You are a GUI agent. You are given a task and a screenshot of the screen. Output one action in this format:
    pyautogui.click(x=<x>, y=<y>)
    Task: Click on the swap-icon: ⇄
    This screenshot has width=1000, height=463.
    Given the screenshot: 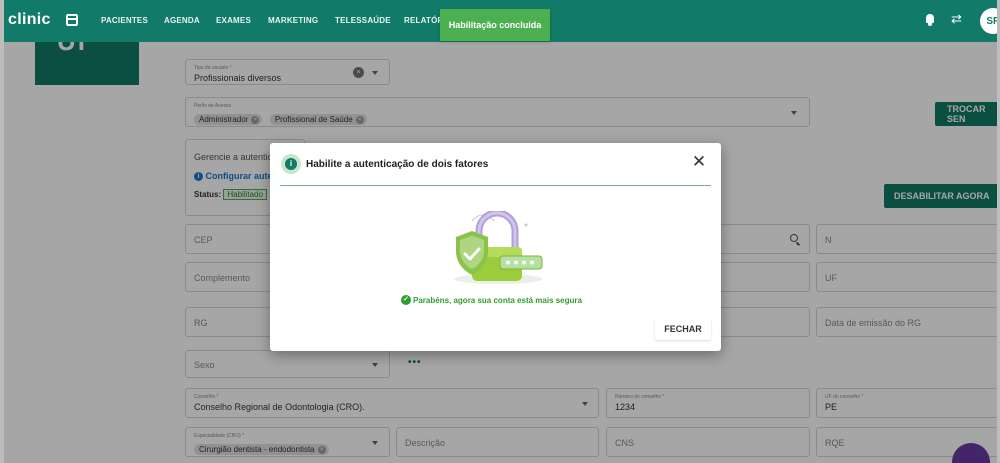 What is the action you would take?
    pyautogui.click(x=956, y=19)
    